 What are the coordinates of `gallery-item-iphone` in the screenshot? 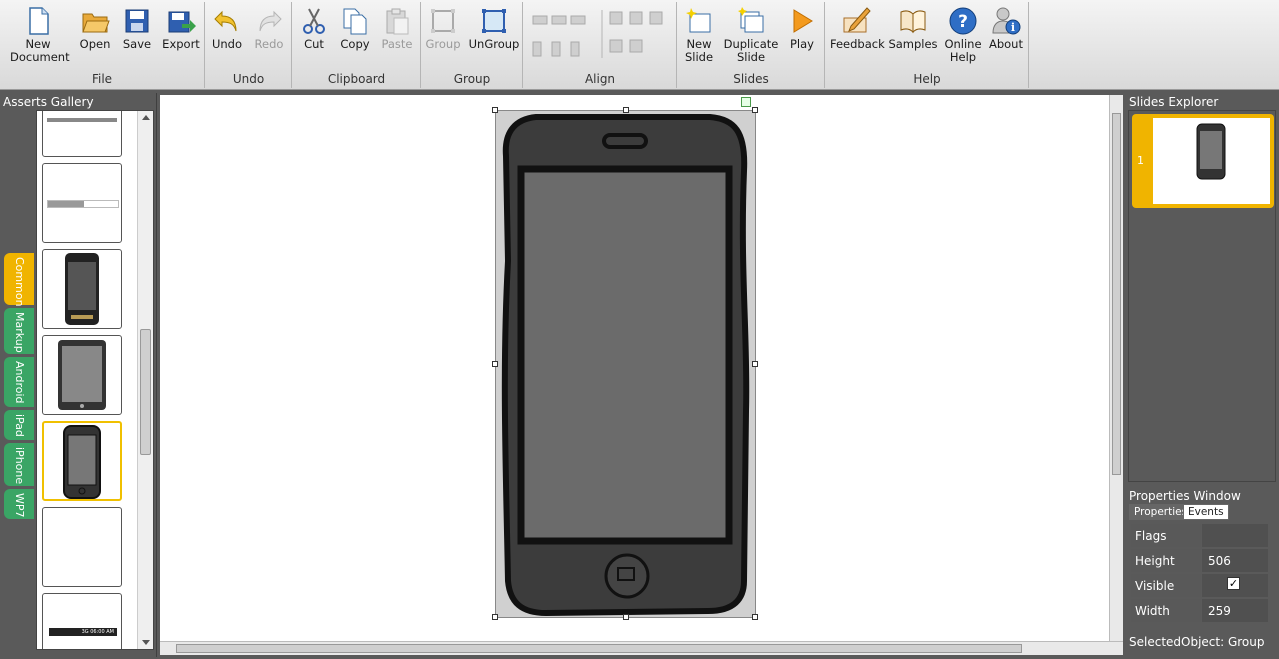 It's located at (82, 461).